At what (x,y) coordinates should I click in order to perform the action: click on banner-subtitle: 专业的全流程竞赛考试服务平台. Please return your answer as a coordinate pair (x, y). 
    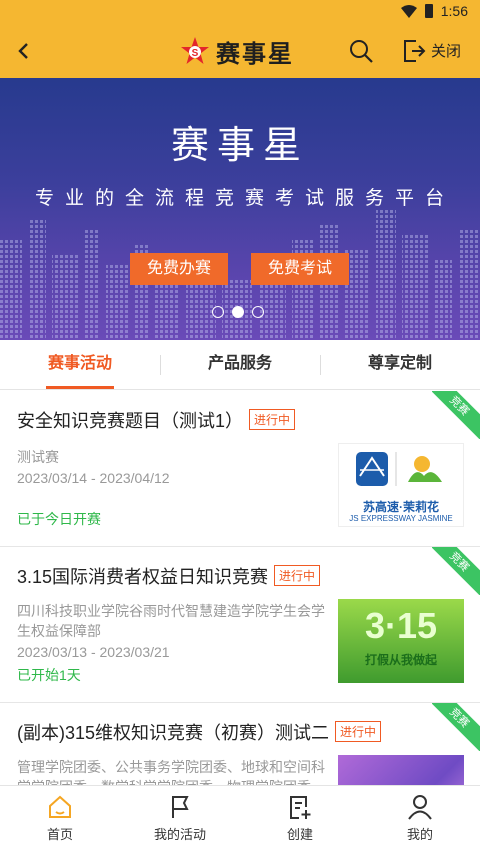
    Looking at the image, I should click on (244, 198).